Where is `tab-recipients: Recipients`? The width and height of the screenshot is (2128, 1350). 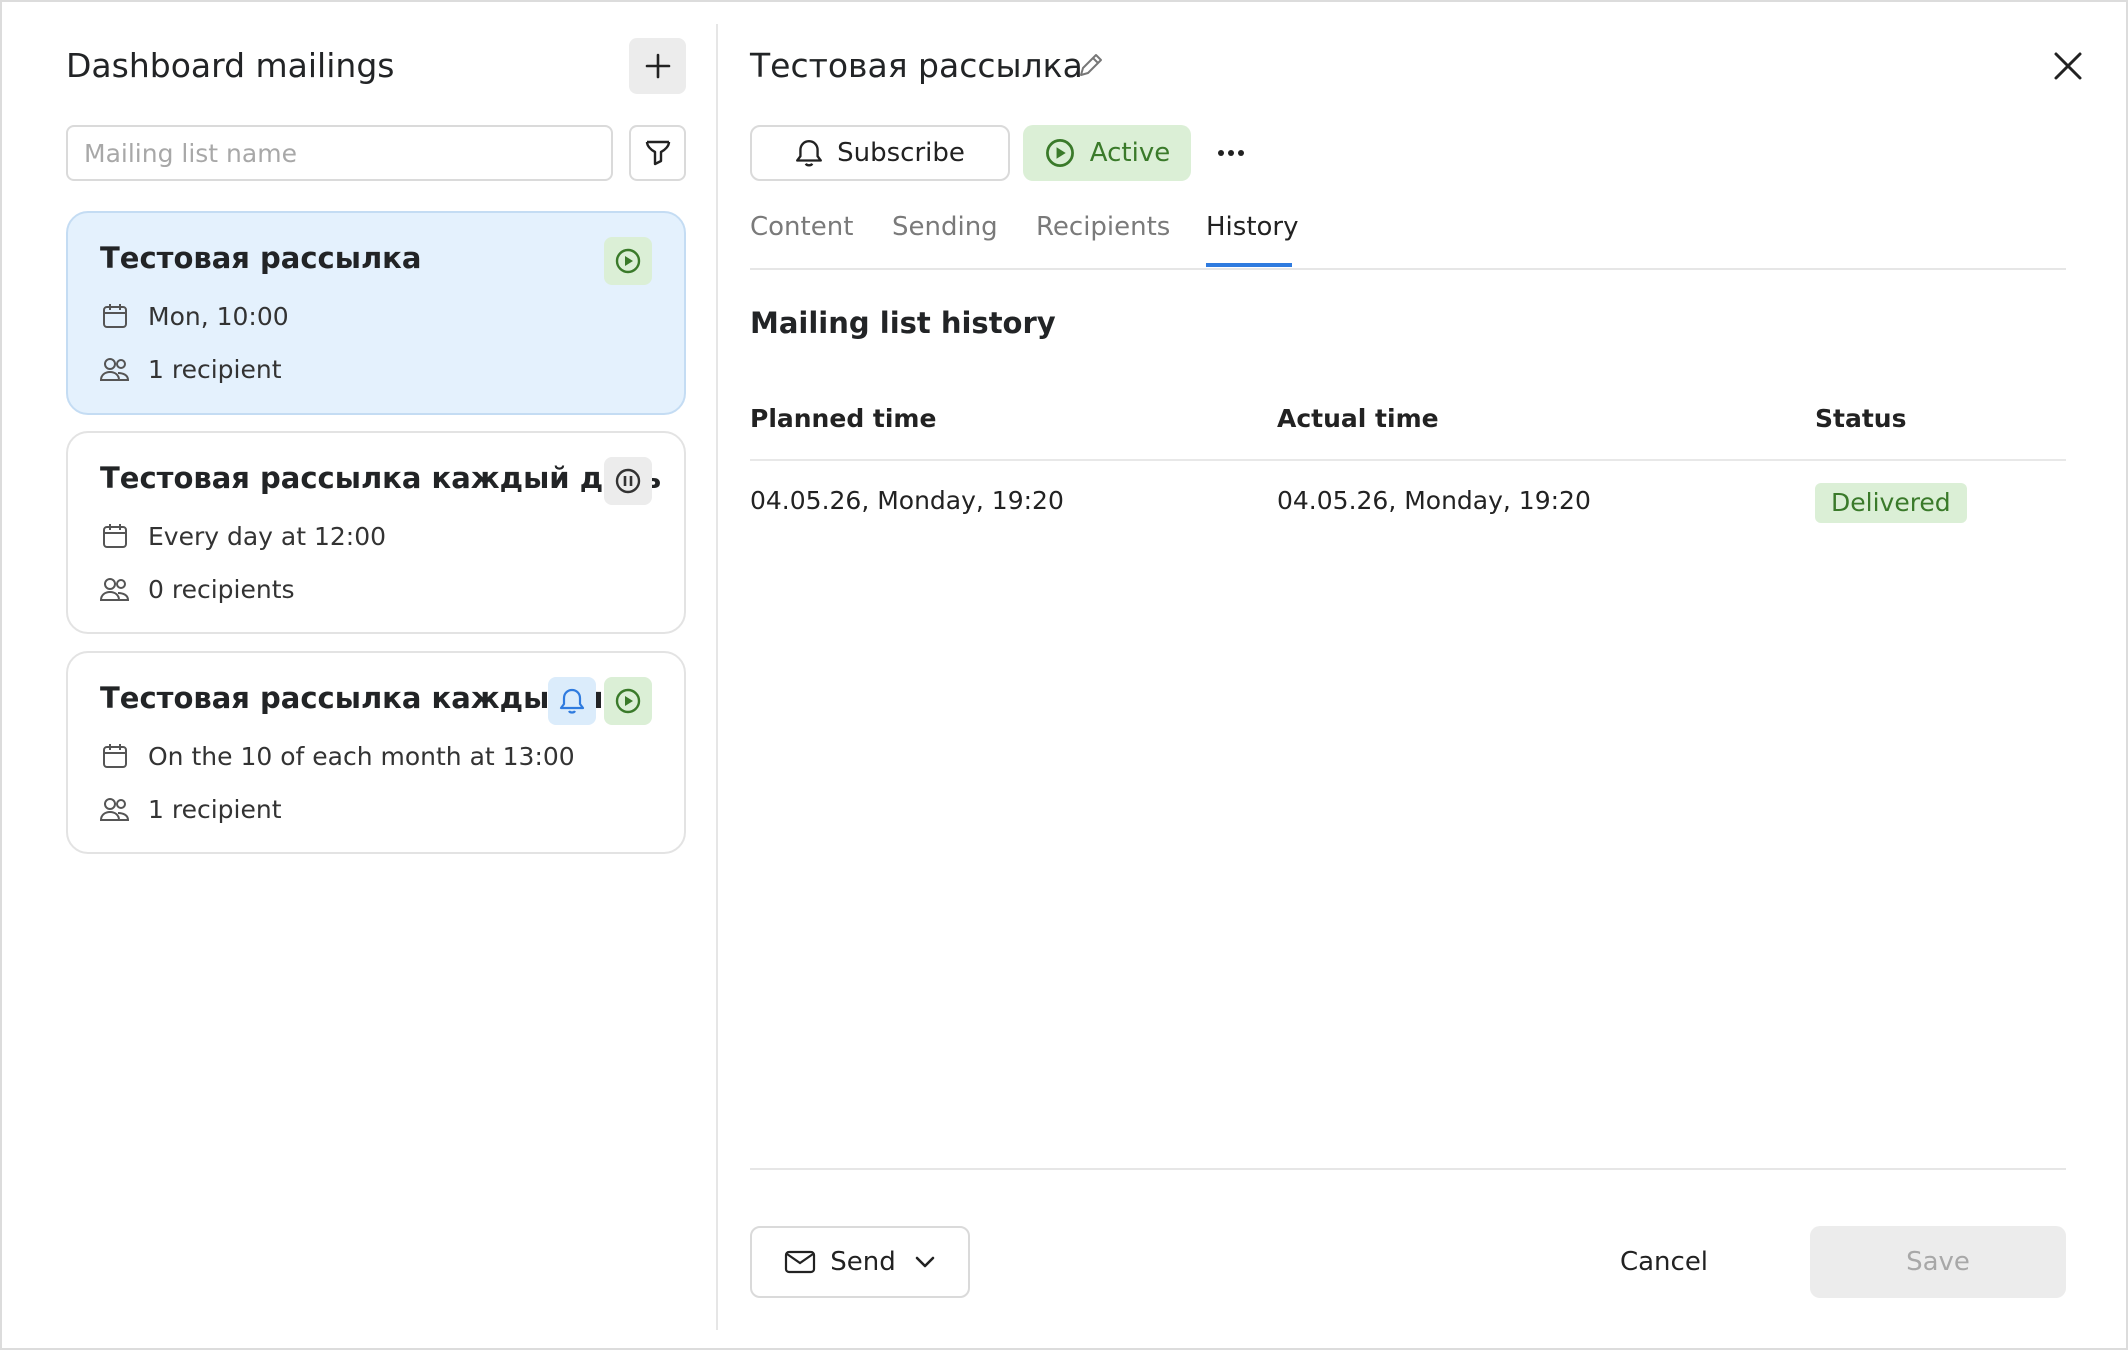
tab-recipients: Recipients is located at coordinates (1103, 227).